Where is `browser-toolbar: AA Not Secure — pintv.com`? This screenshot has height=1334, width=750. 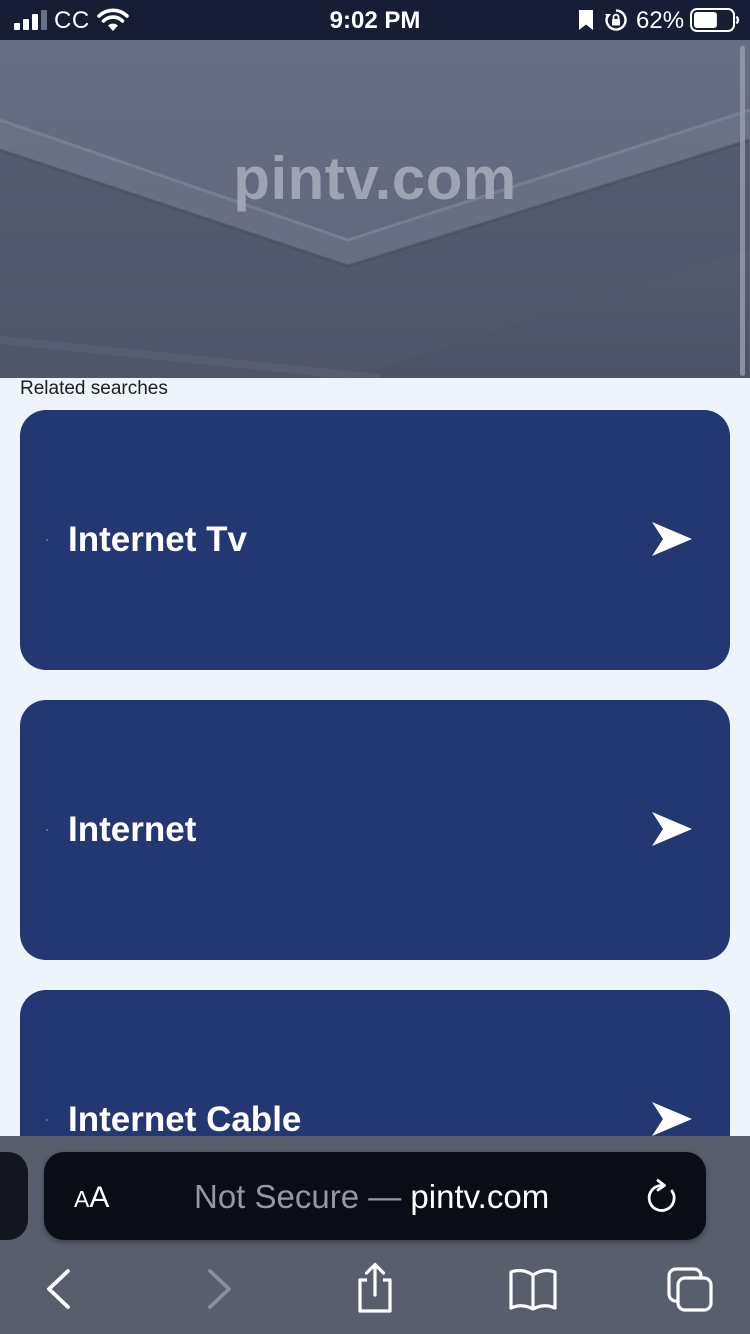
browser-toolbar: AA Not Secure — pintv.com is located at coordinates (375, 1235).